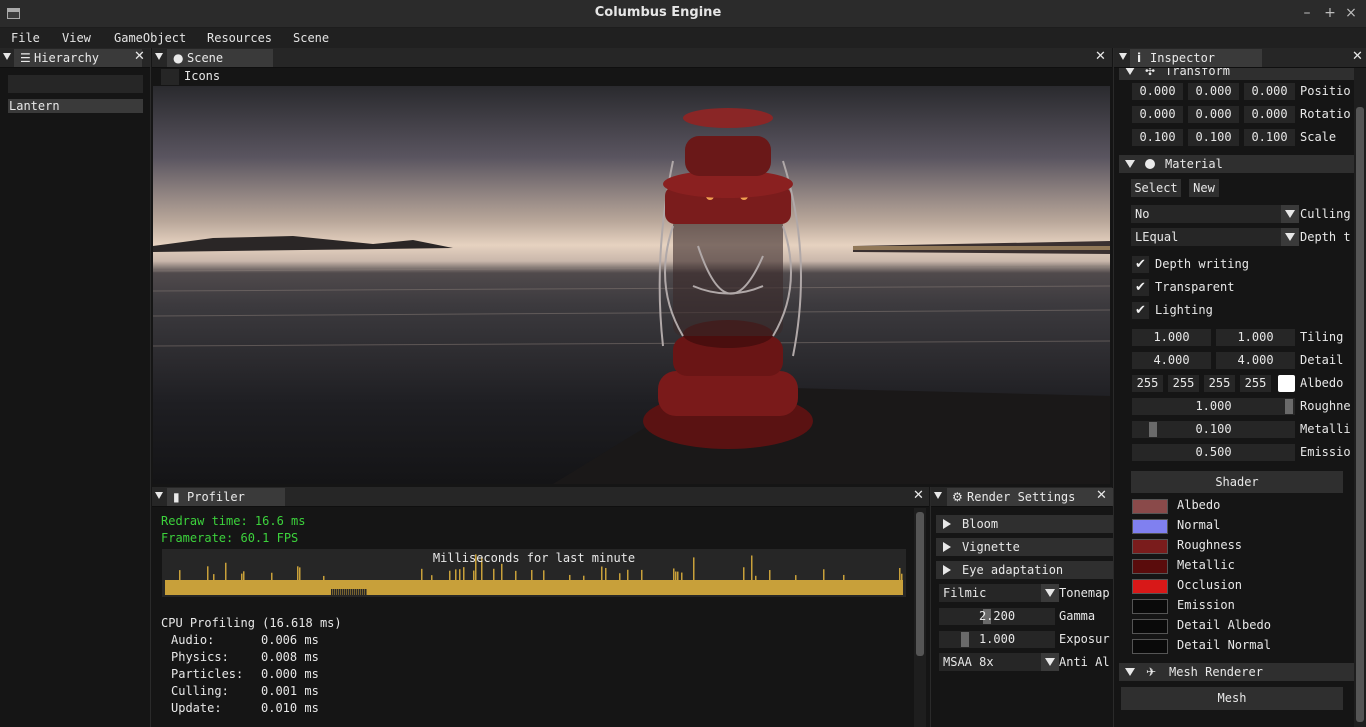 The height and width of the screenshot is (727, 1366). I want to click on menu-scene: Scene, so click(311, 38).